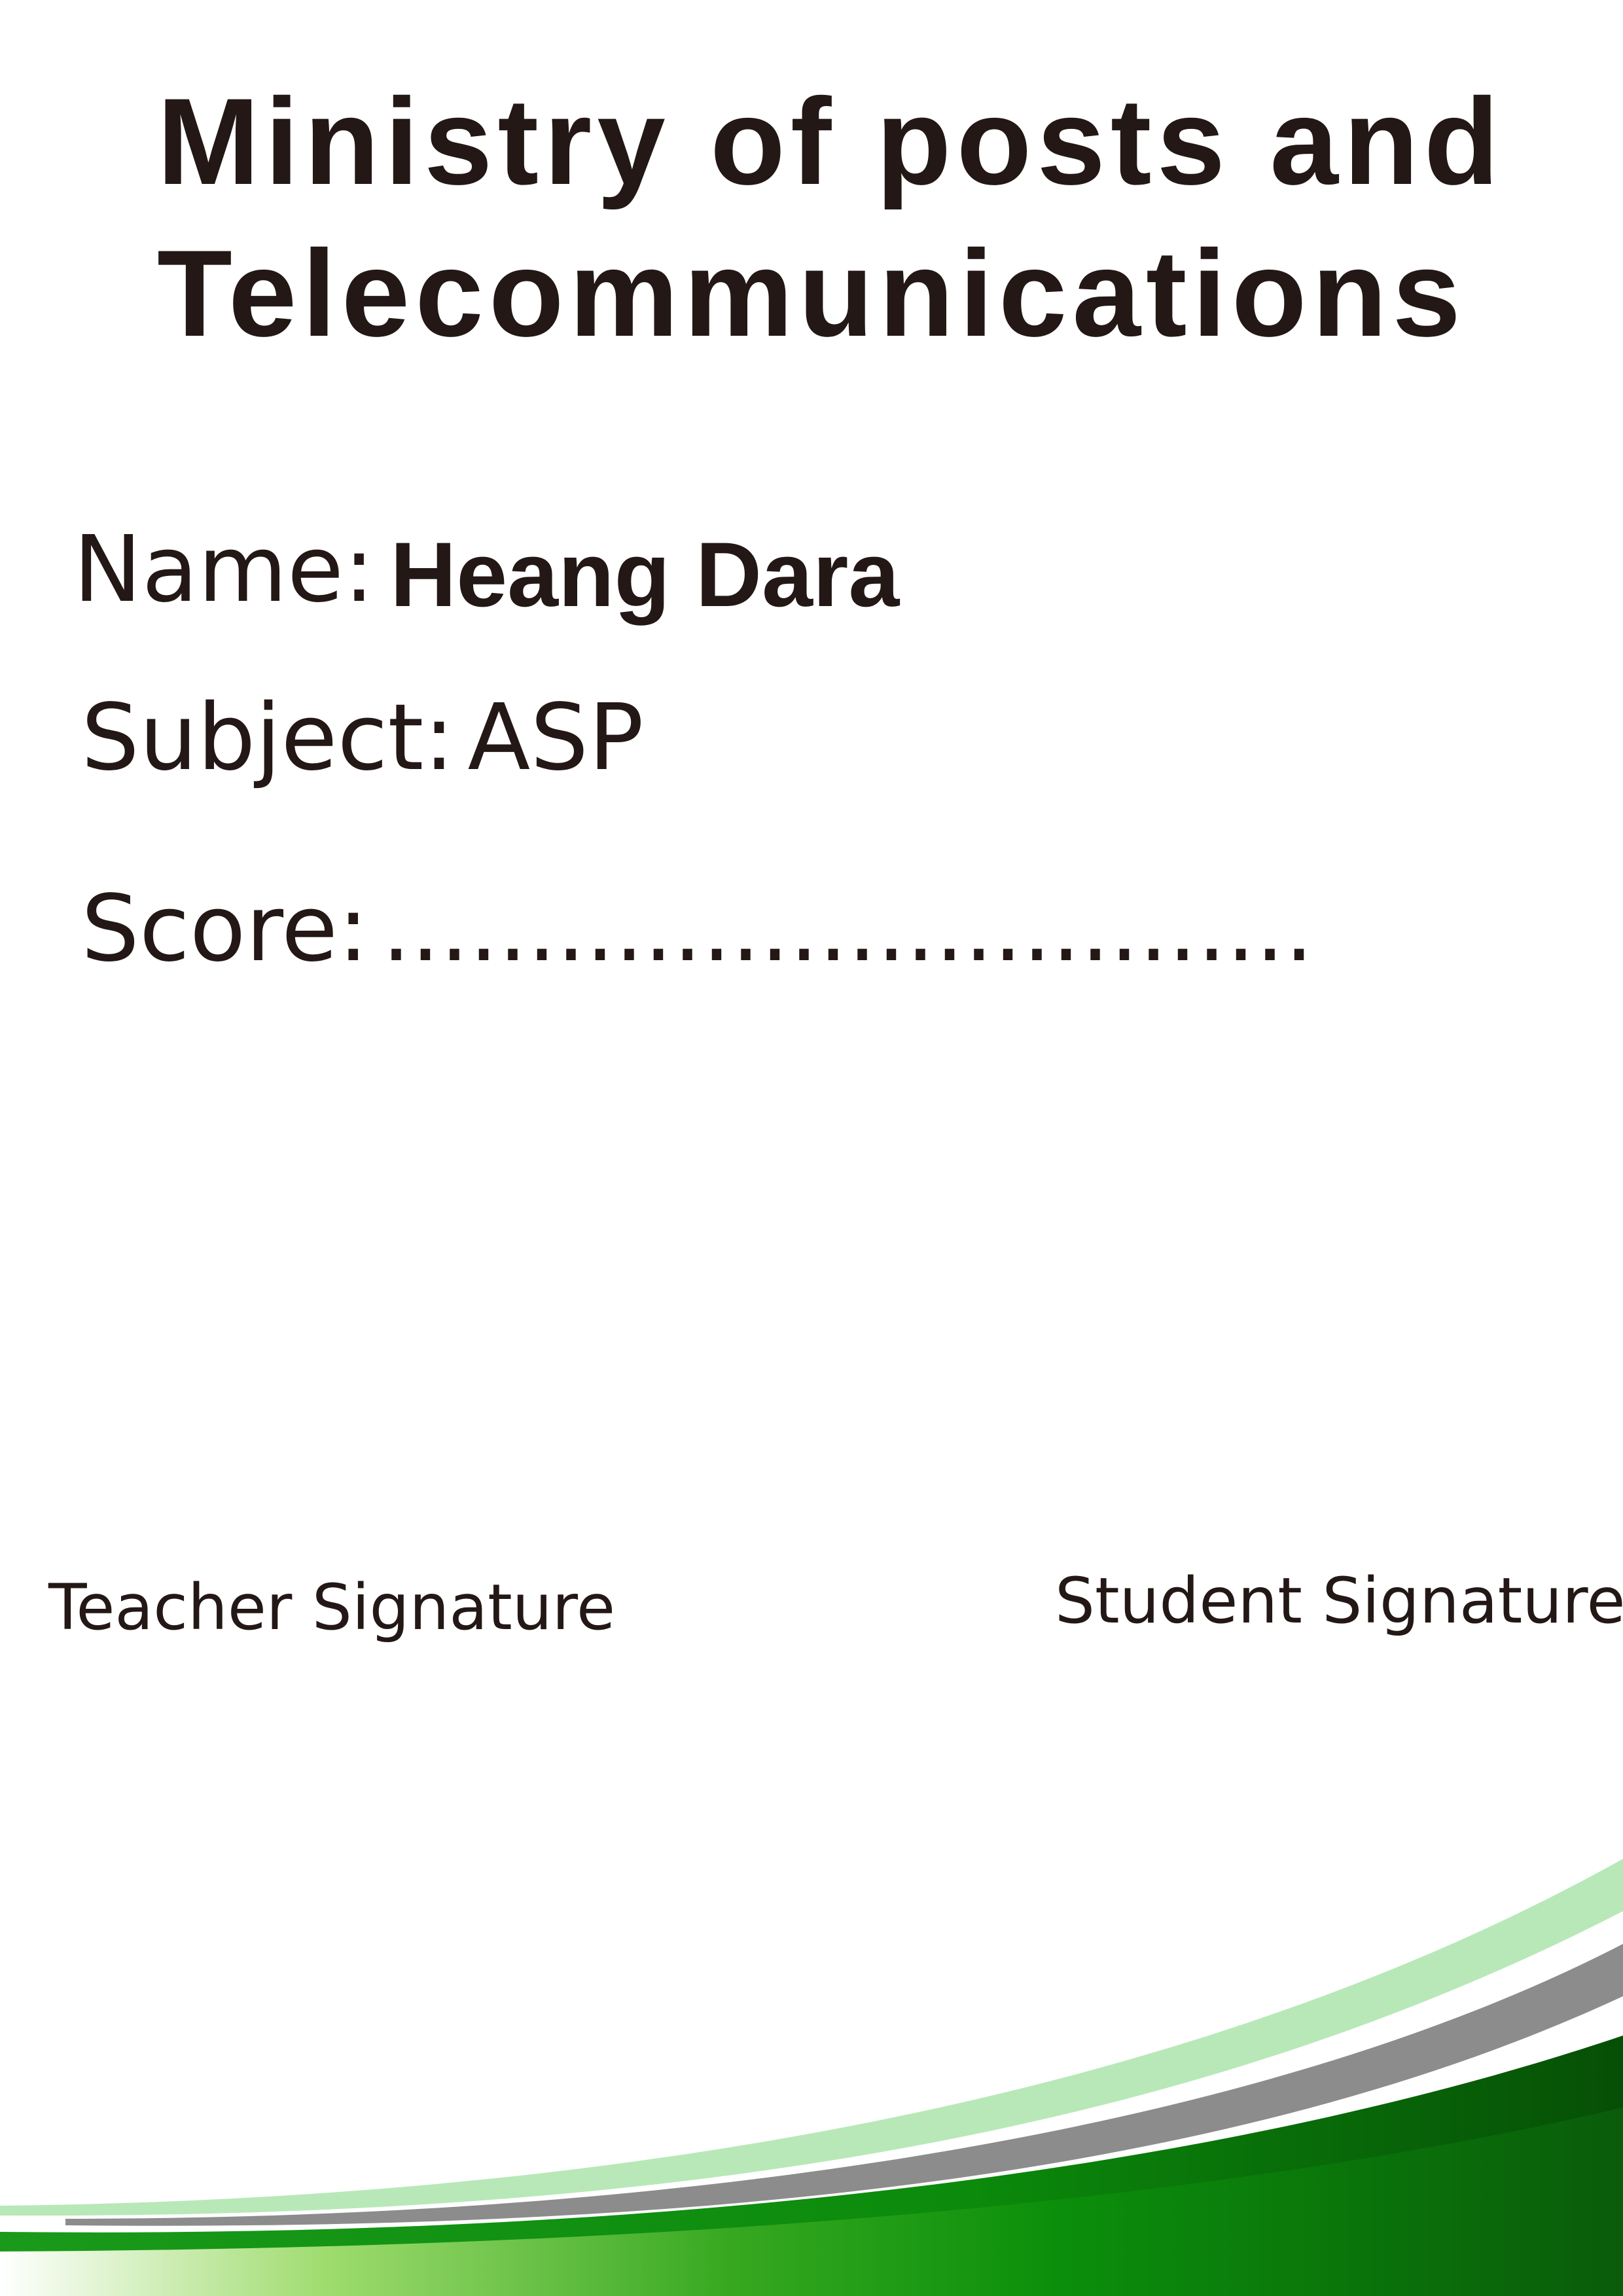 The image size is (1623, 2296). I want to click on page-title: Ministry of posts and Telecommunications, so click(831, 217).